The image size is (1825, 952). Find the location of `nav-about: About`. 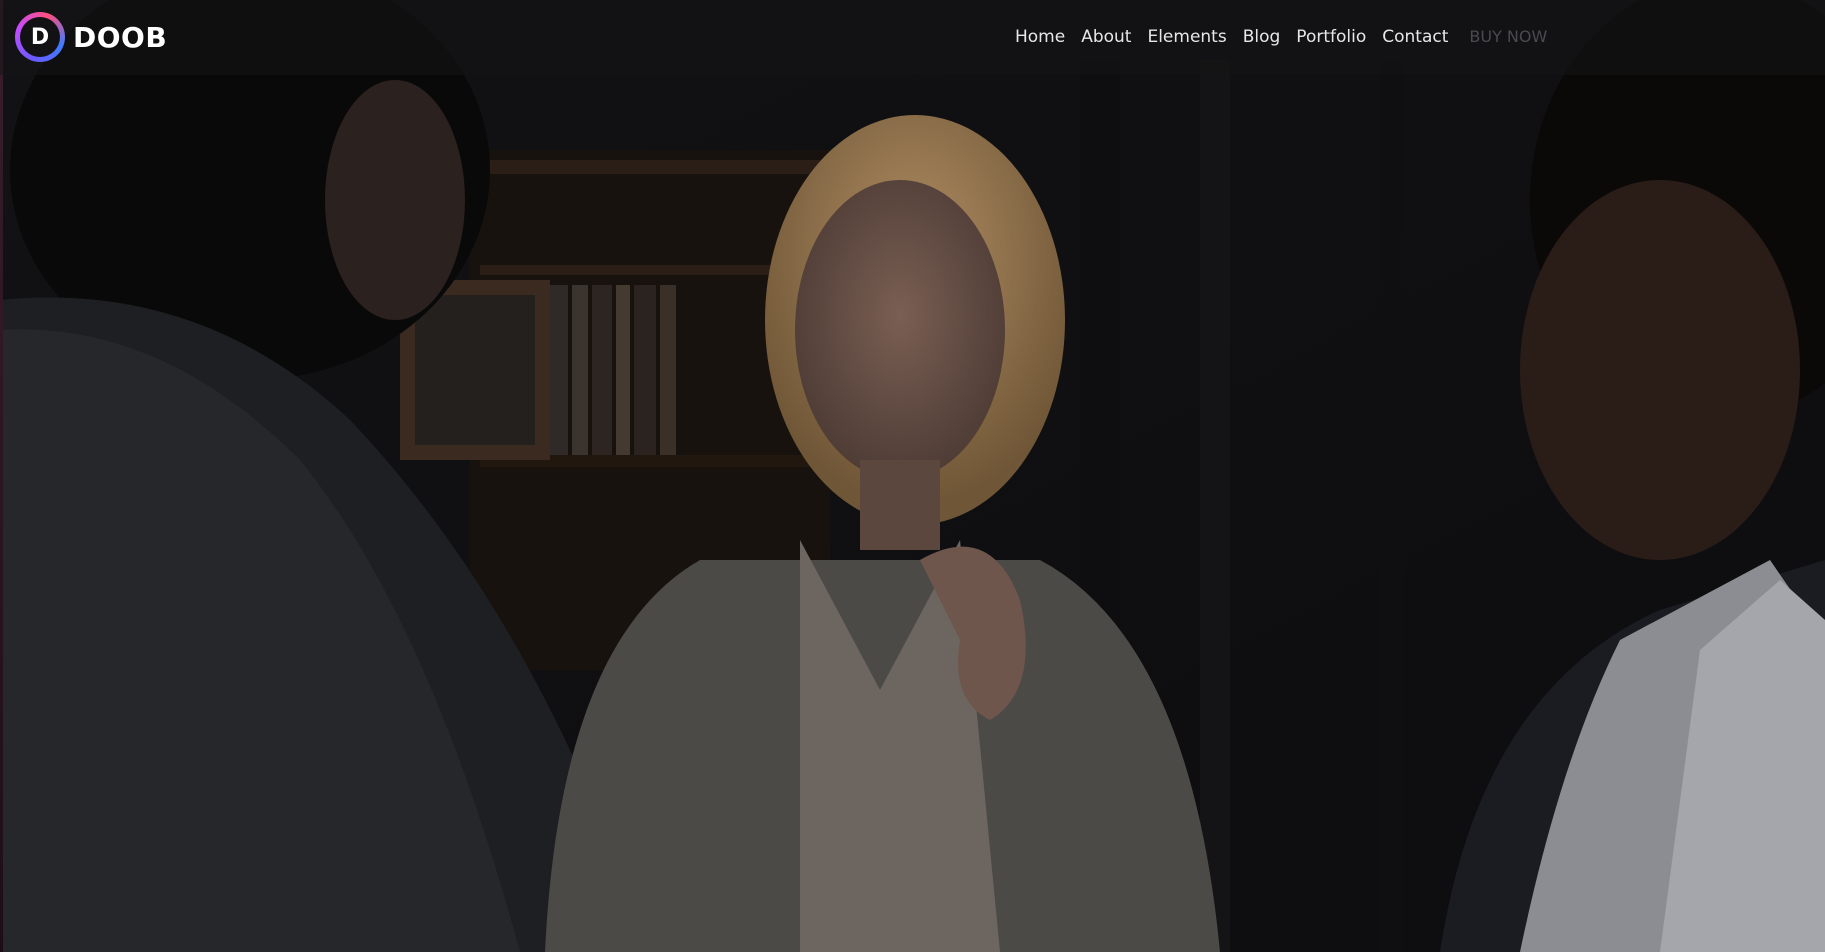

nav-about: About is located at coordinates (1106, 37).